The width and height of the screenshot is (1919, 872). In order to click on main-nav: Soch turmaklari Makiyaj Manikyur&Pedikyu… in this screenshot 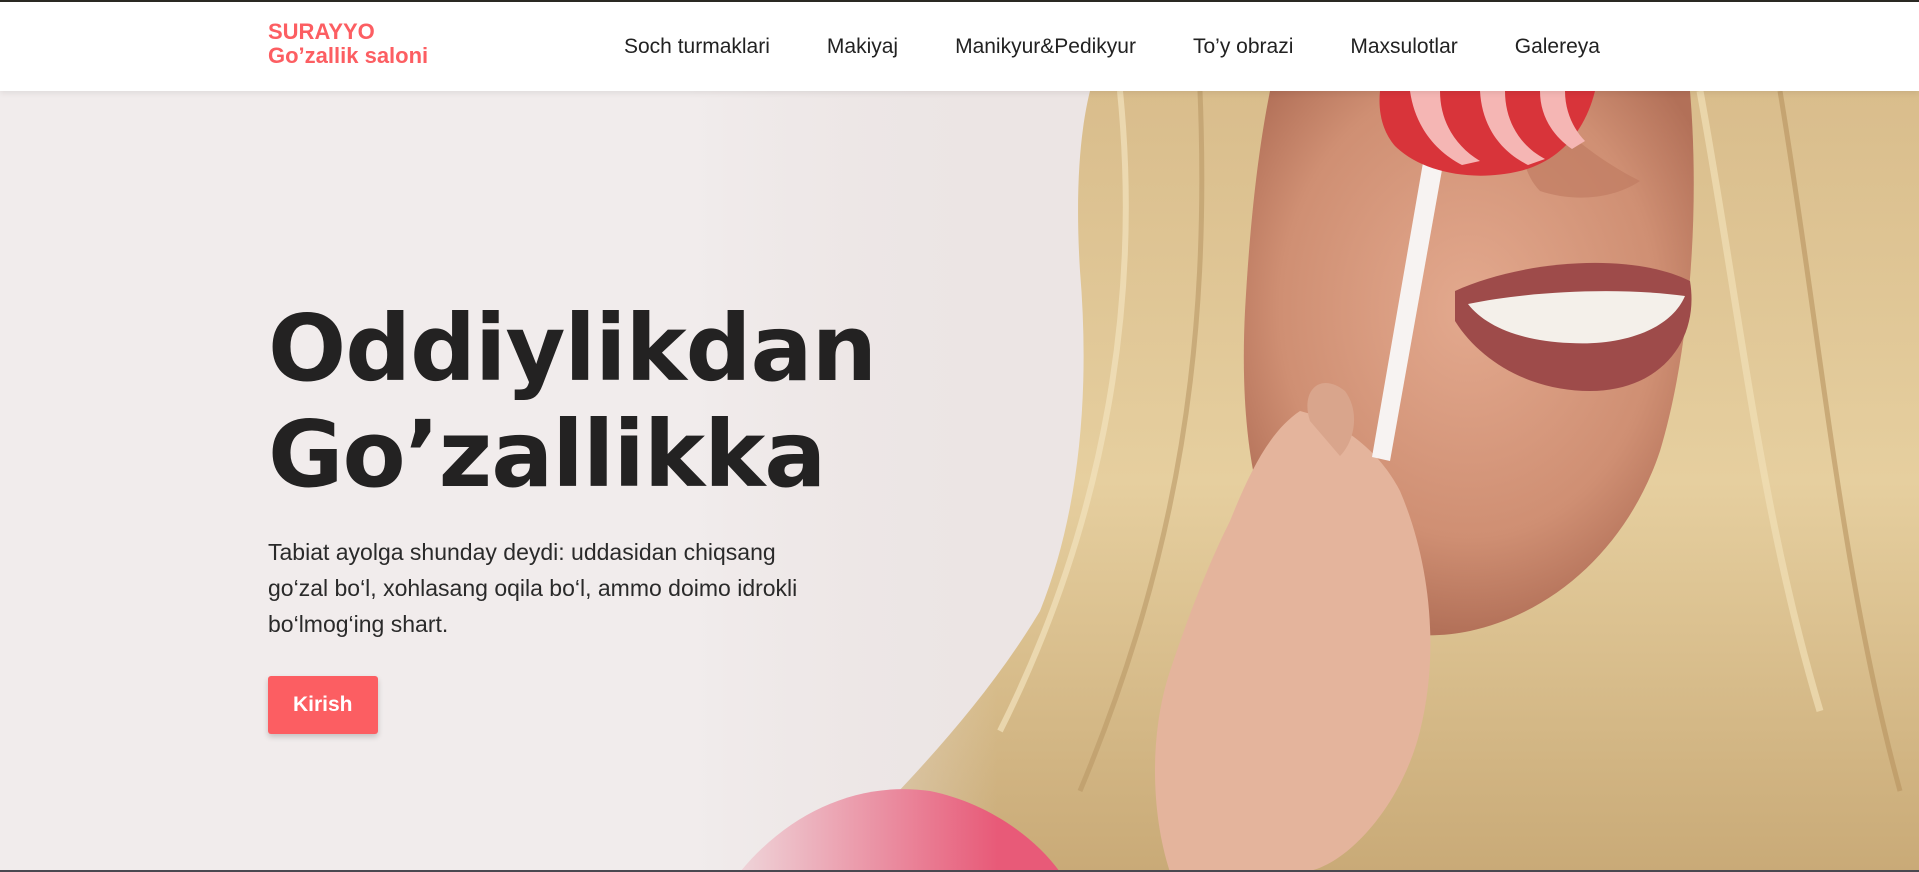, I will do `click(1112, 46)`.